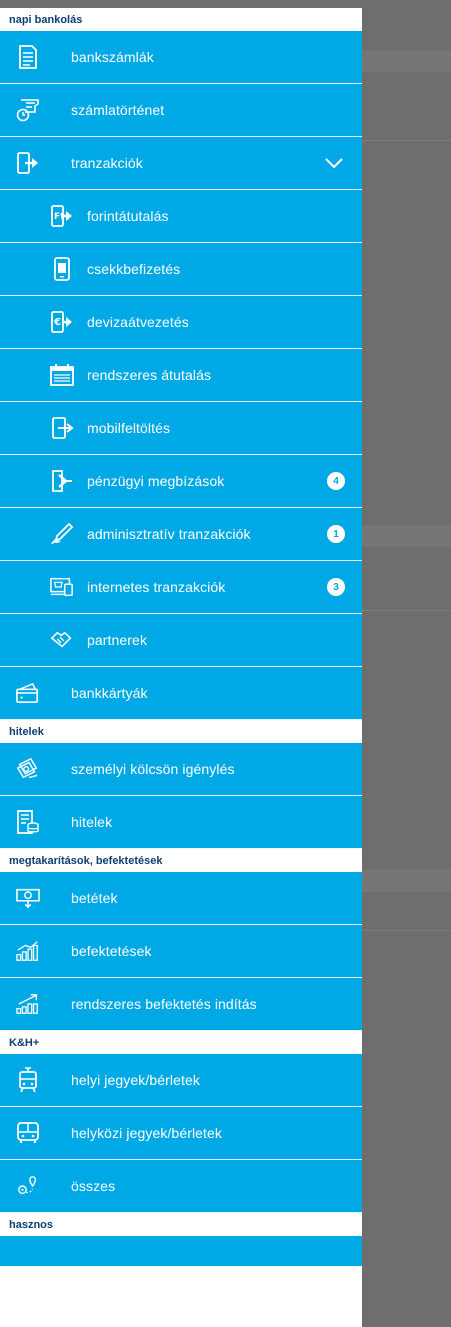  I want to click on count-badge: 3, so click(336, 587).